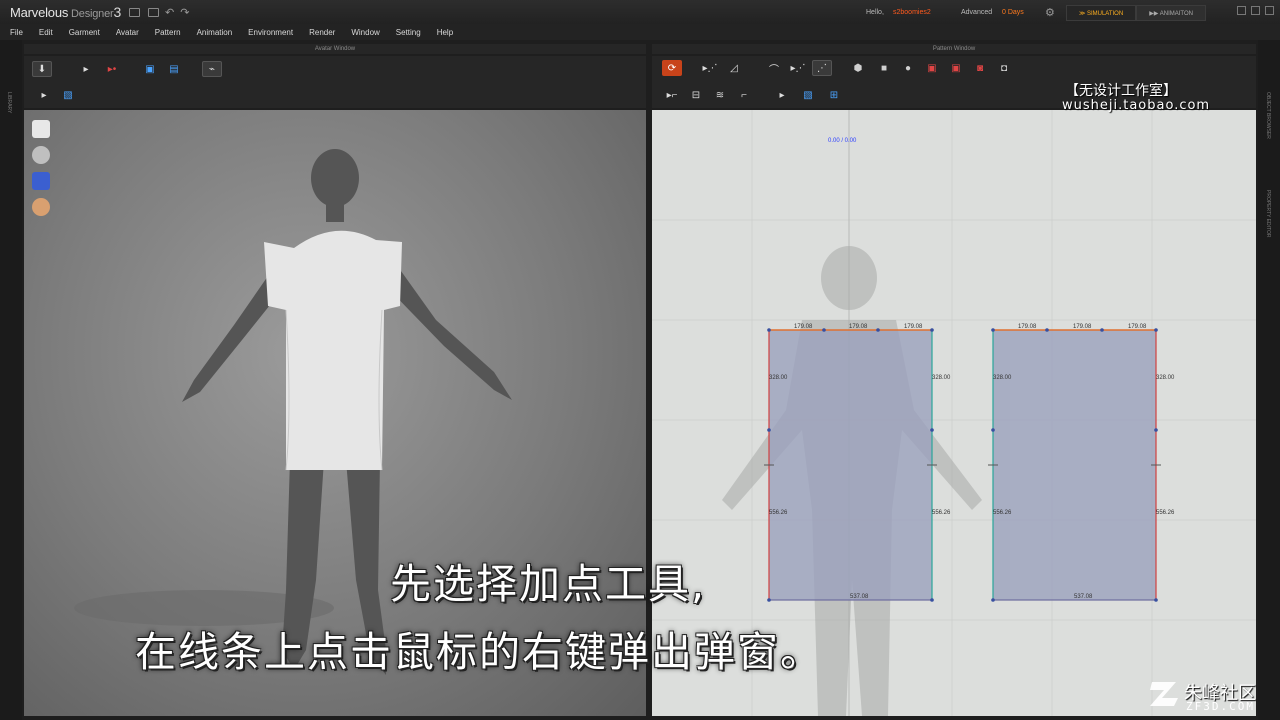  Describe the element at coordinates (169, 12) in the screenshot. I see `undo-icon: ↶` at that location.